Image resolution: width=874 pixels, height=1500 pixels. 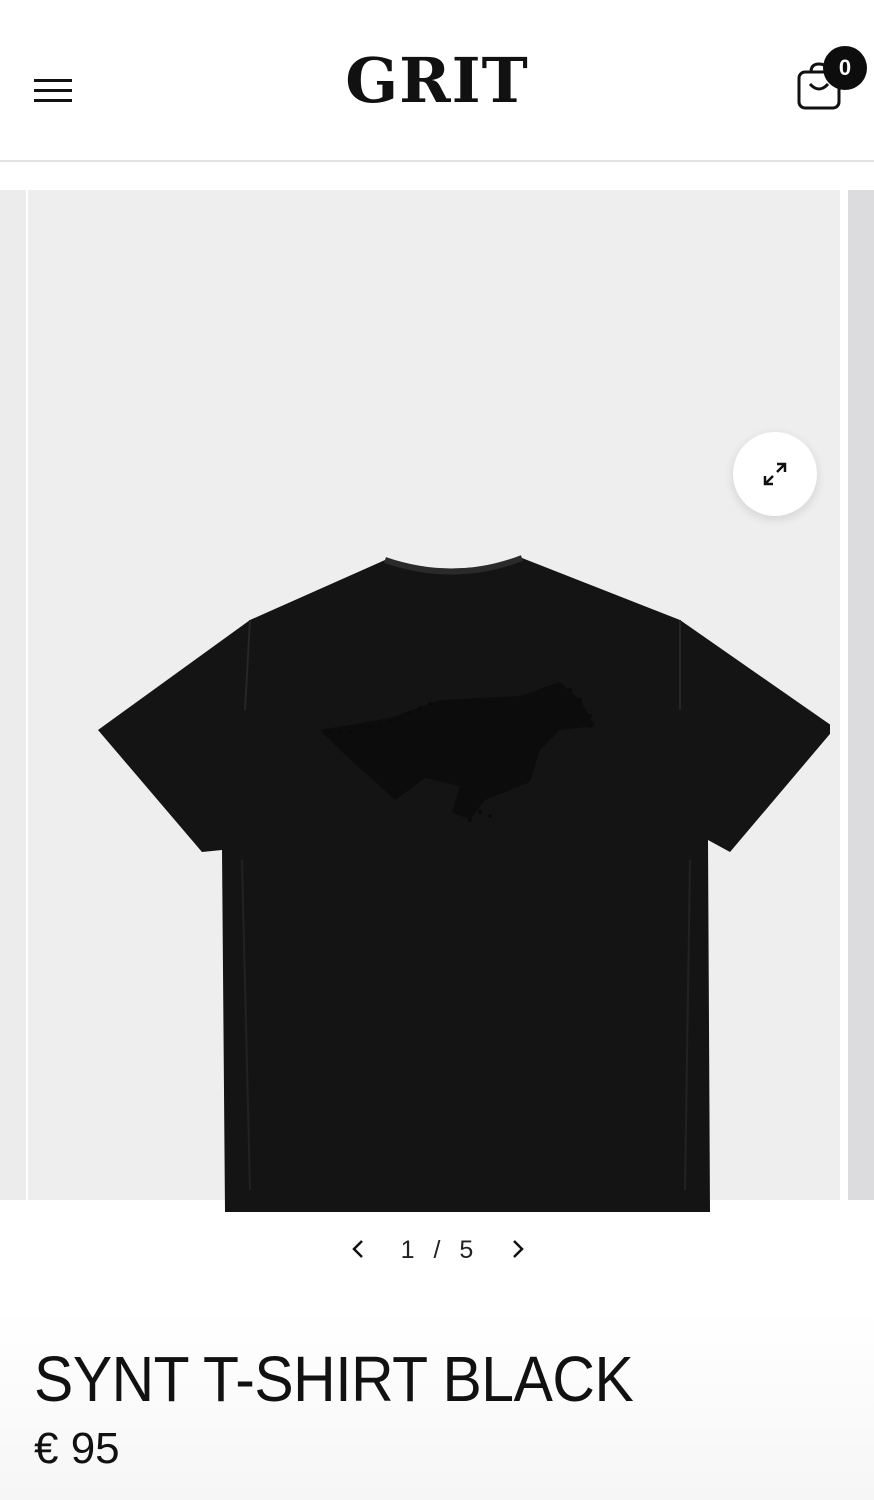 I want to click on expand-arrows-icon, so click(x=775, y=474).